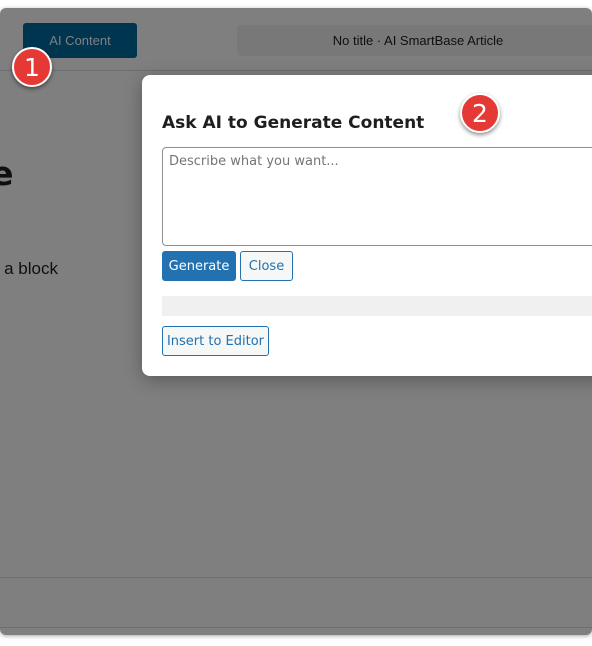  Describe the element at coordinates (215, 341) in the screenshot. I see `insert-to-editor-button: Insert to Editor` at that location.